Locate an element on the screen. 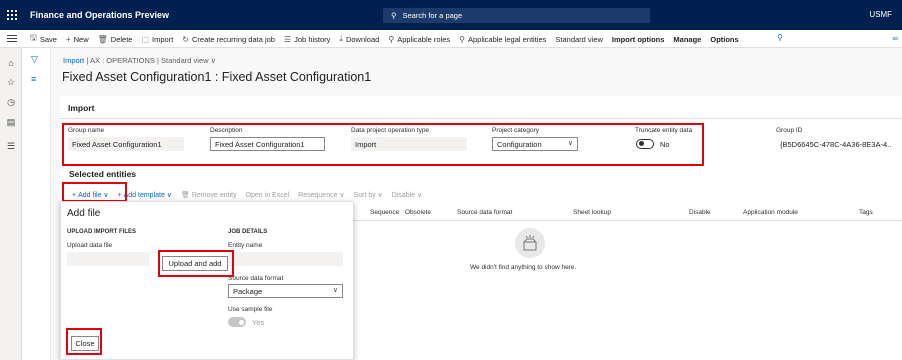 The height and width of the screenshot is (360, 902). source-format-label: Source data format is located at coordinates (256, 278).